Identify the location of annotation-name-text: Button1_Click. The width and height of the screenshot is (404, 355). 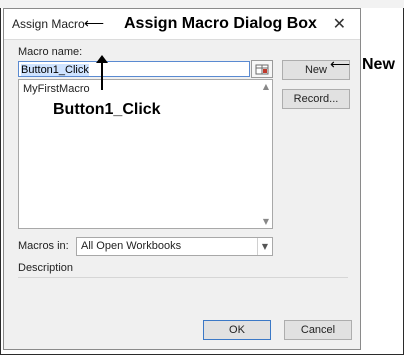
(107, 109).